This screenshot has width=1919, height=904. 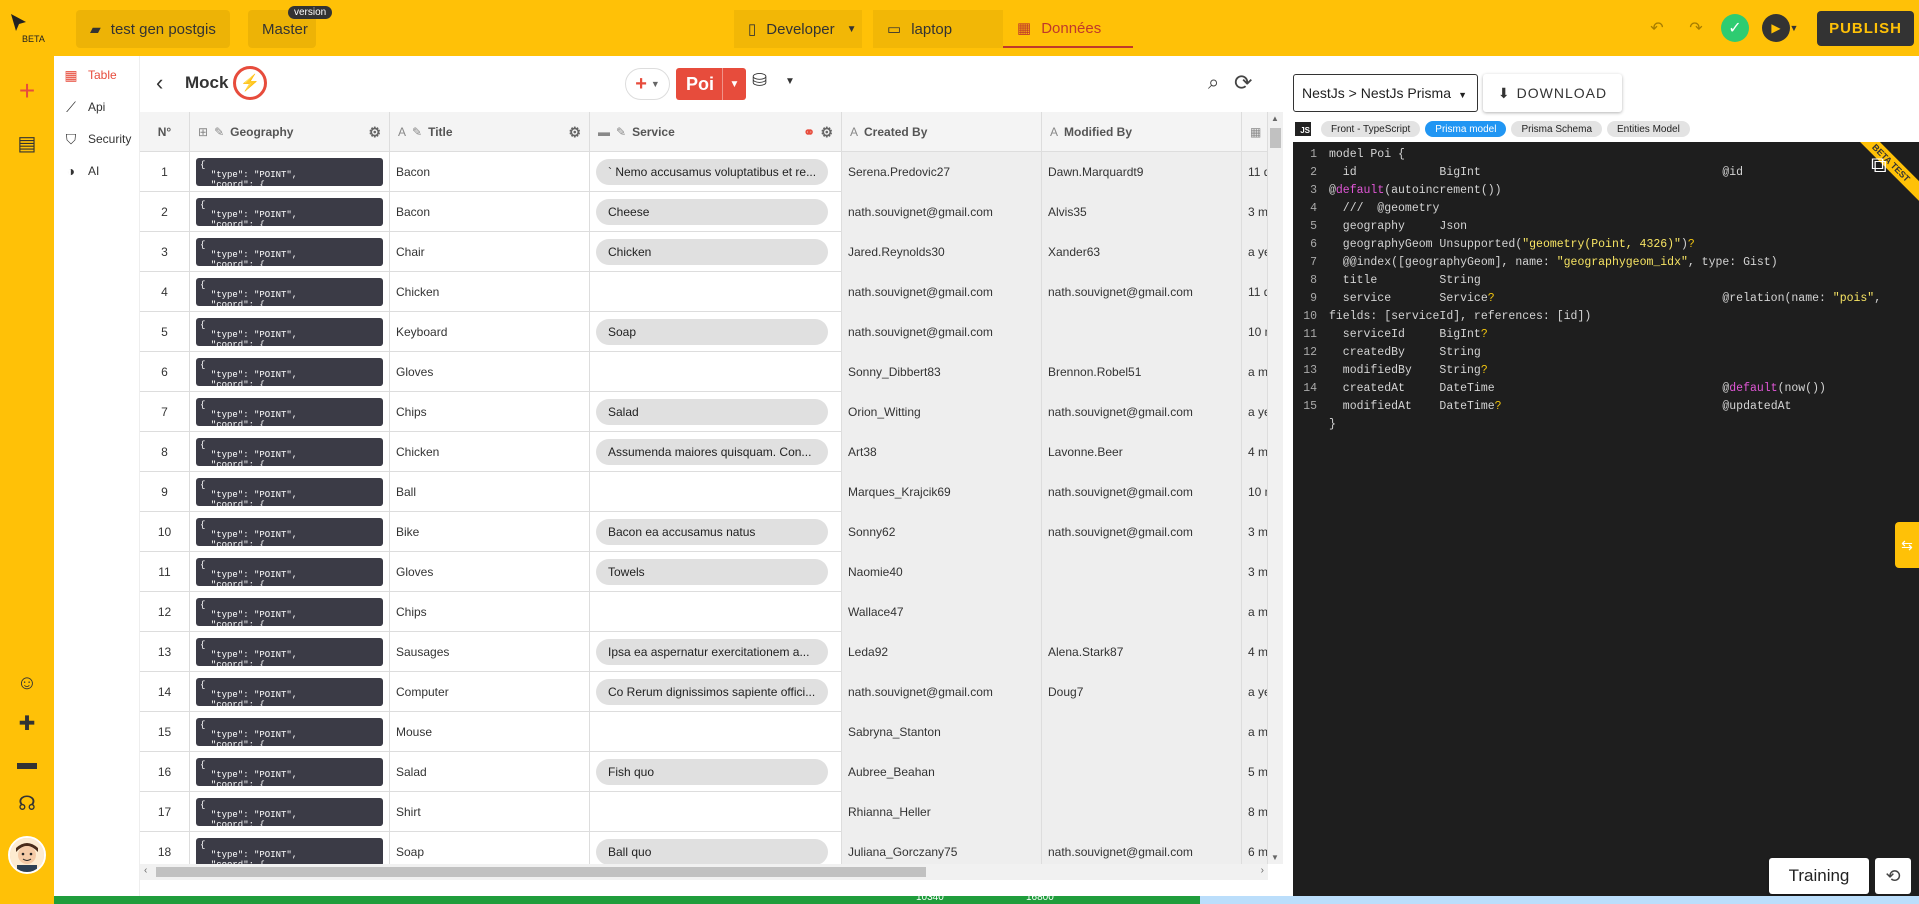 I want to click on header-geography: ⊞ ✎ Geography ⚙, so click(x=290, y=132).